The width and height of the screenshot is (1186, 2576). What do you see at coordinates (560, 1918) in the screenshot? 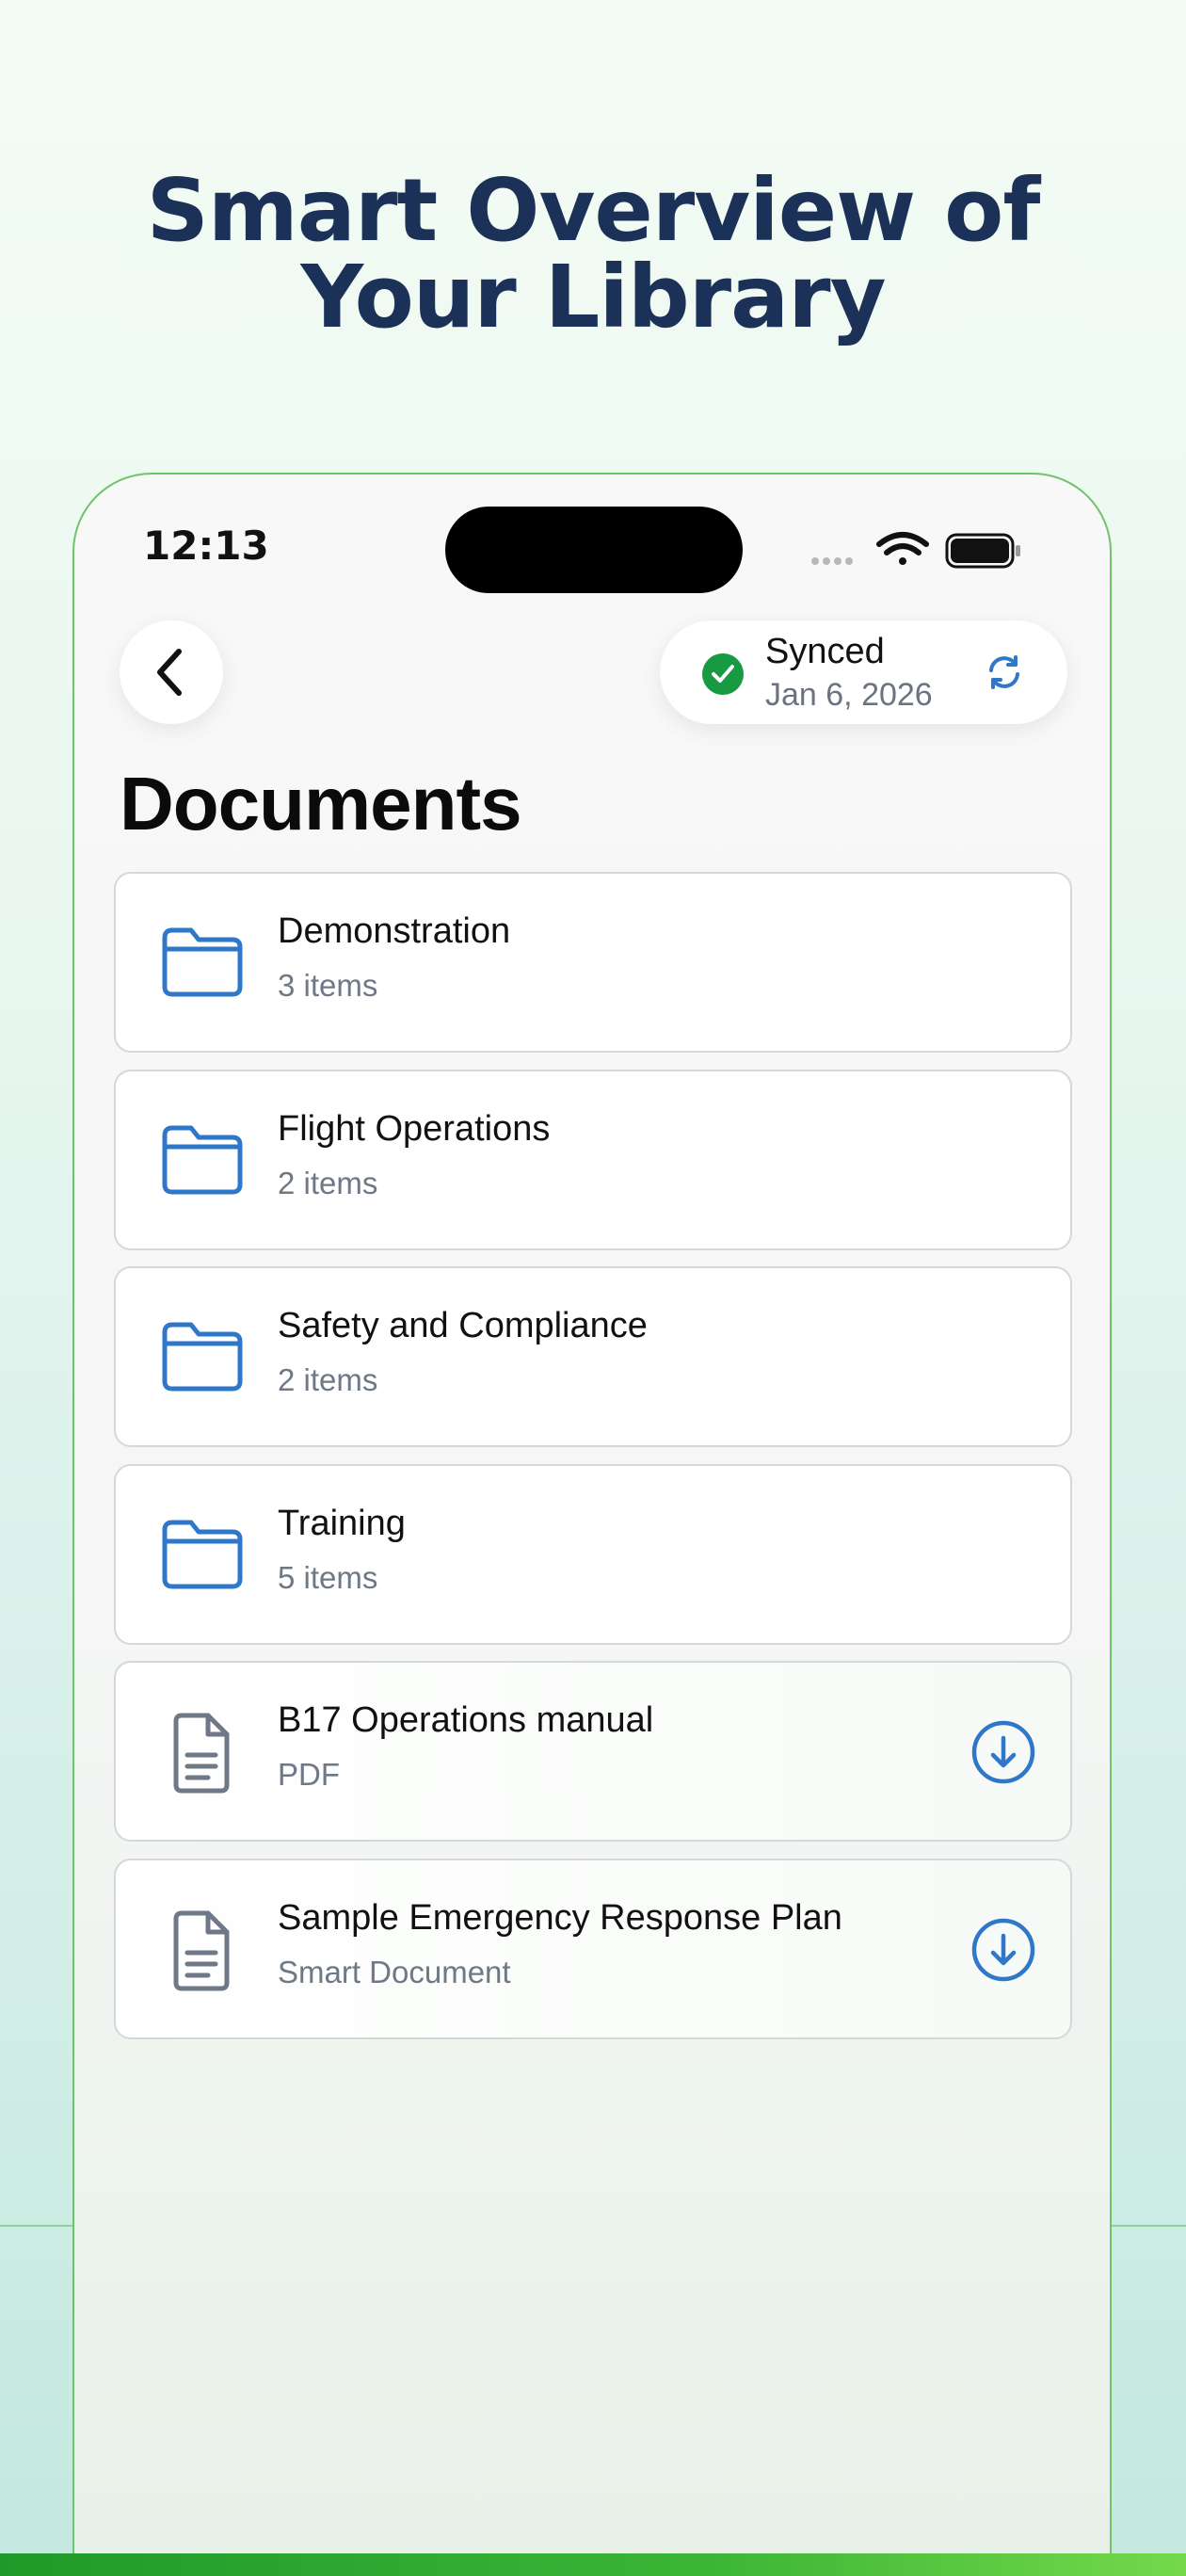
I see `file-title: Sample Emergency Response Plan` at bounding box center [560, 1918].